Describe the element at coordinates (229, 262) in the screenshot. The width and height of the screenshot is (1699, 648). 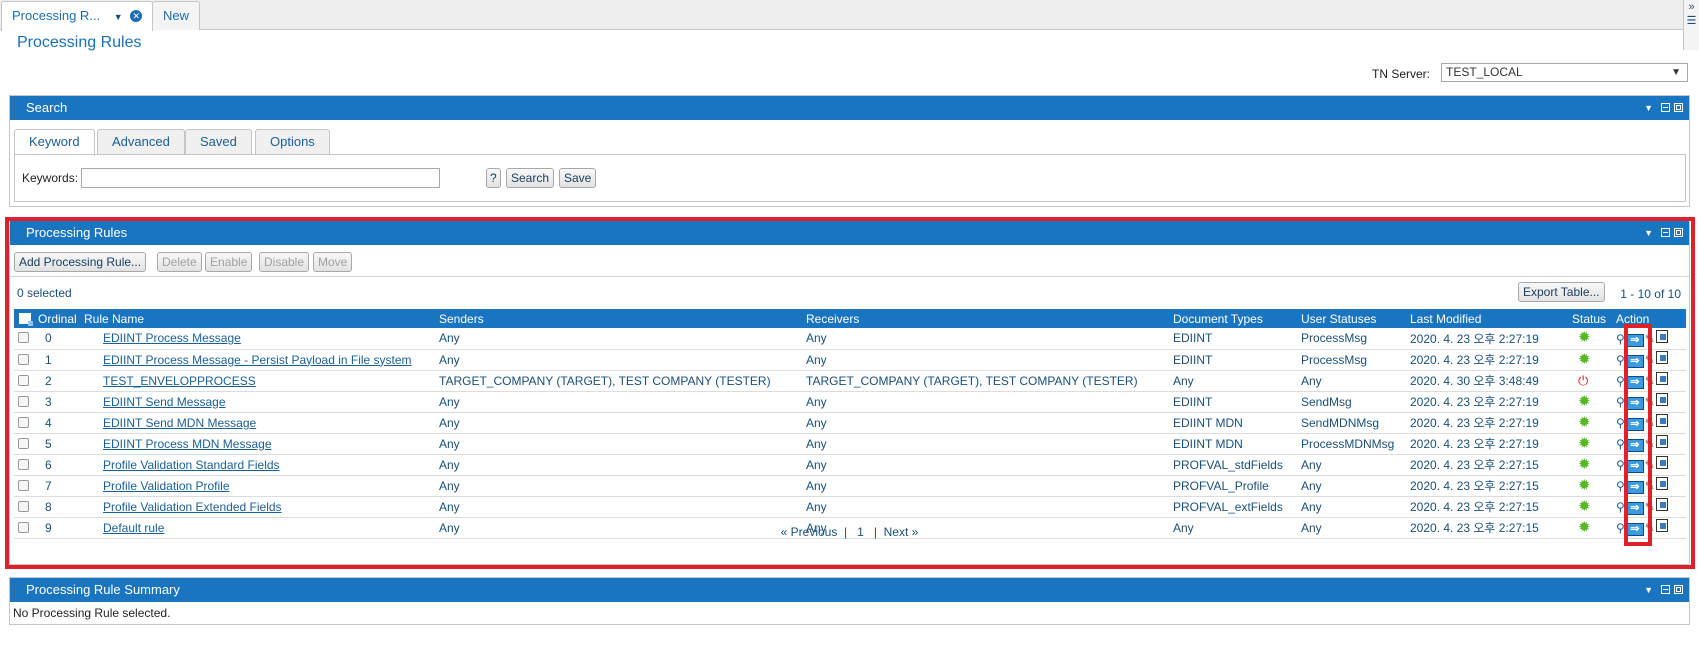
I see `enable-button: Enable` at that location.